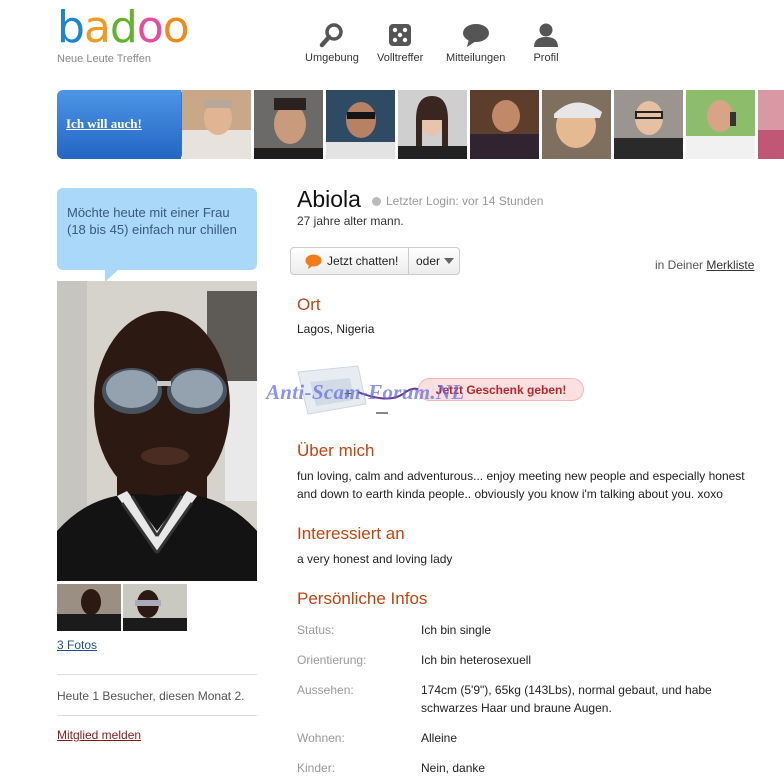 Image resolution: width=784 pixels, height=782 pixels. I want to click on search-icon, so click(332, 35).